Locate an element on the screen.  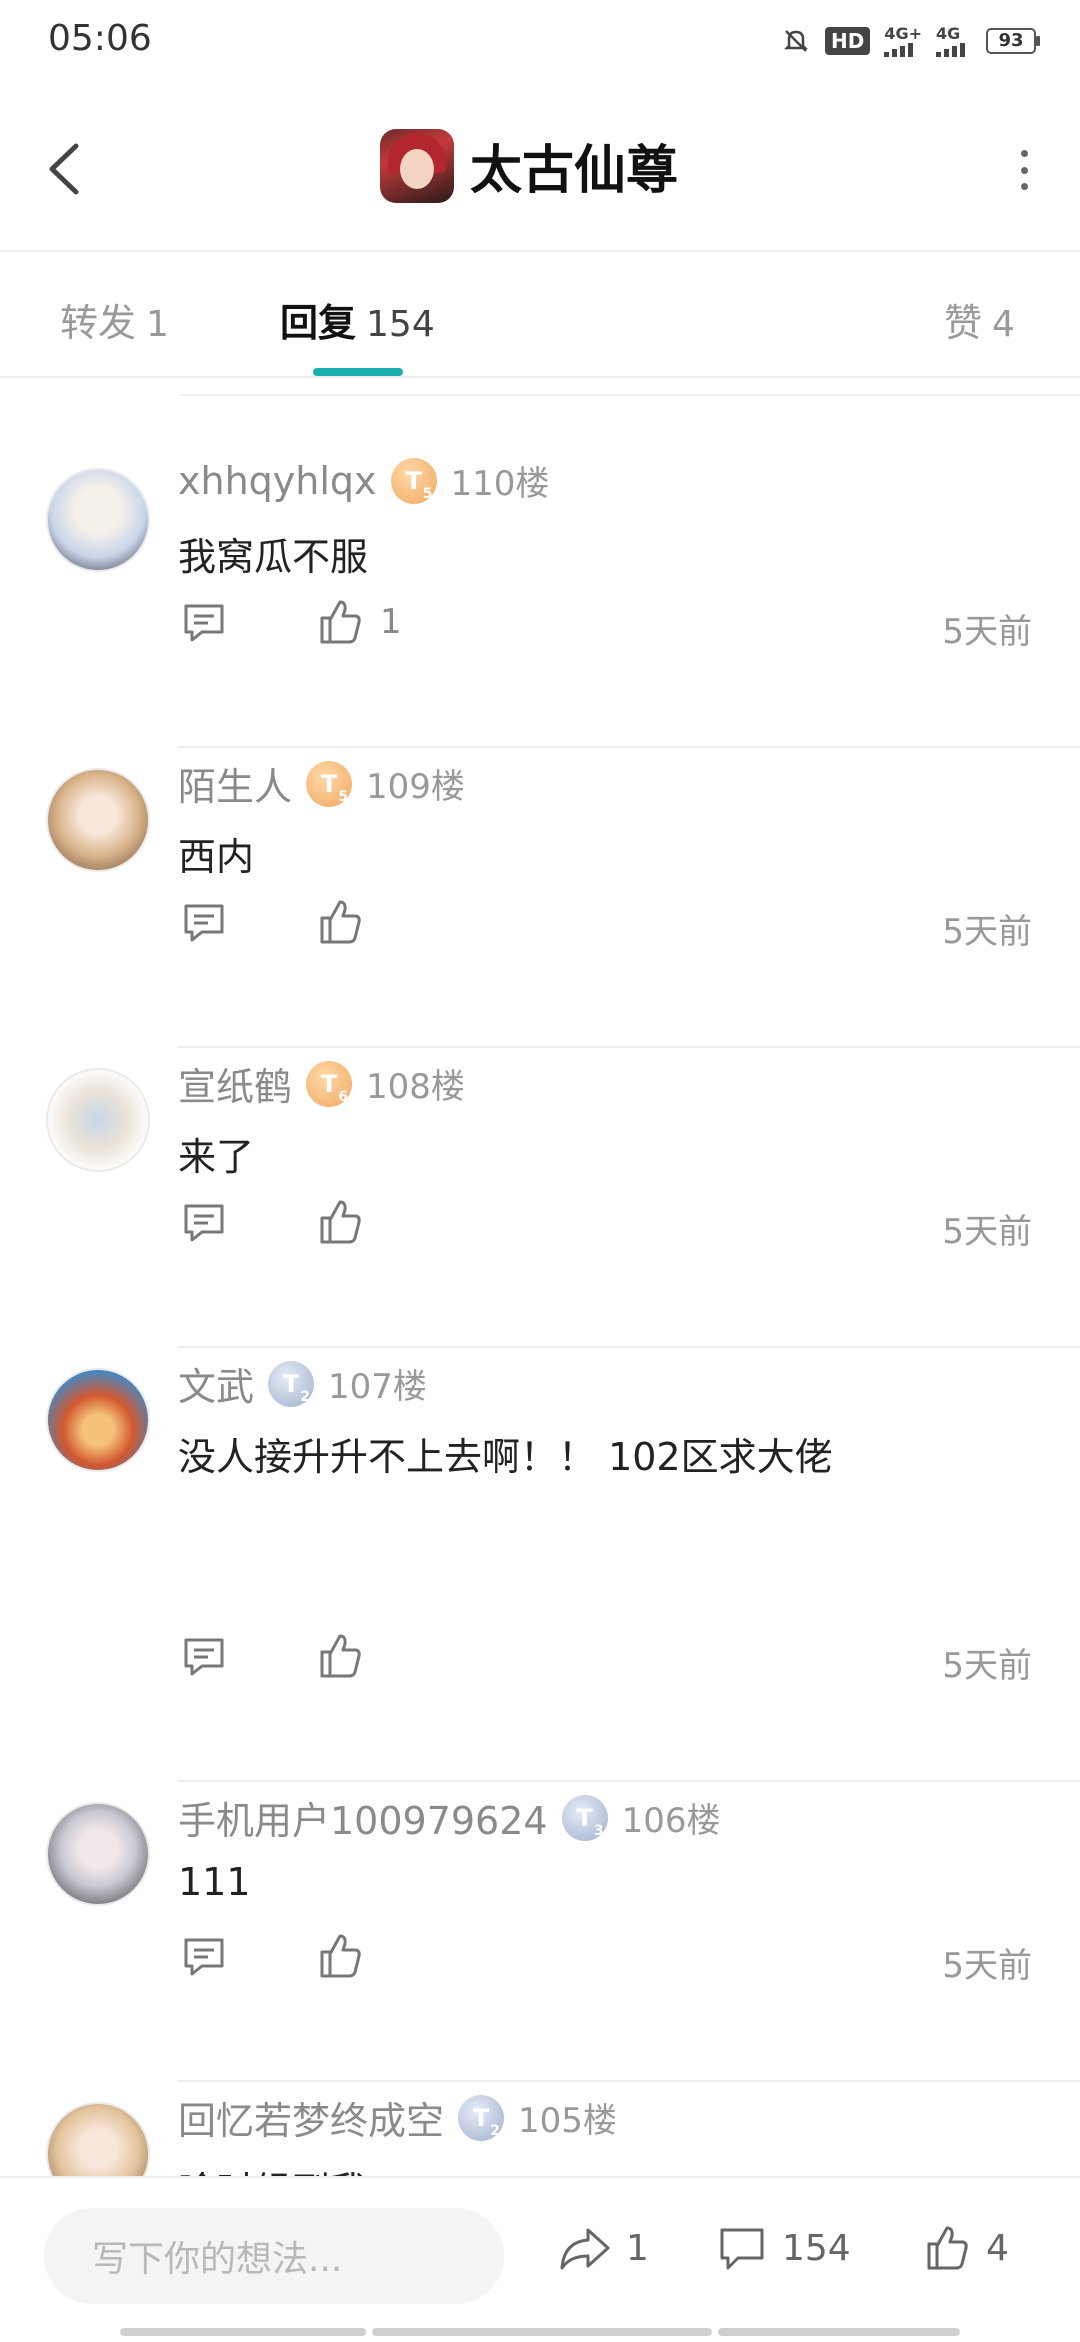
bottom-action-bar: 写下你的想法... 1 154 4 is located at coordinates (540, 2259).